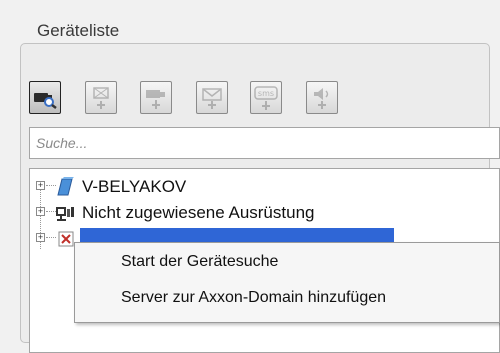 The width and height of the screenshot is (500, 353). I want to click on add-speaker-button, so click(322, 97).